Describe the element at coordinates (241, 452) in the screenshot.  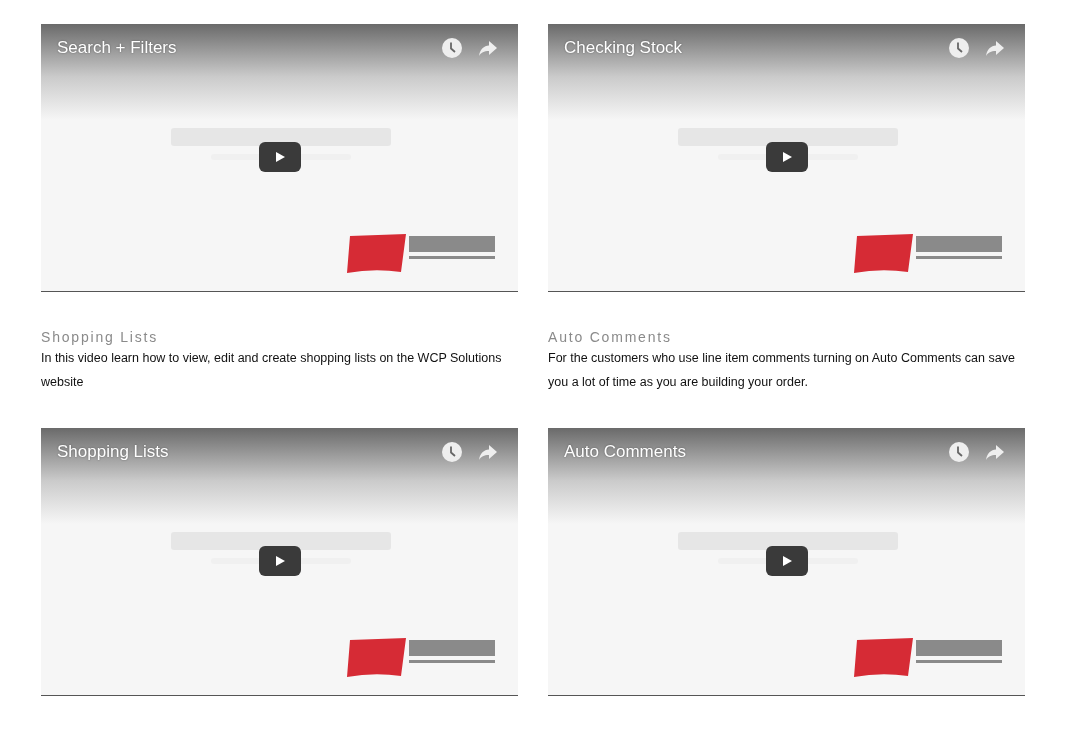
I see `video-title: Shopping Lists` at that location.